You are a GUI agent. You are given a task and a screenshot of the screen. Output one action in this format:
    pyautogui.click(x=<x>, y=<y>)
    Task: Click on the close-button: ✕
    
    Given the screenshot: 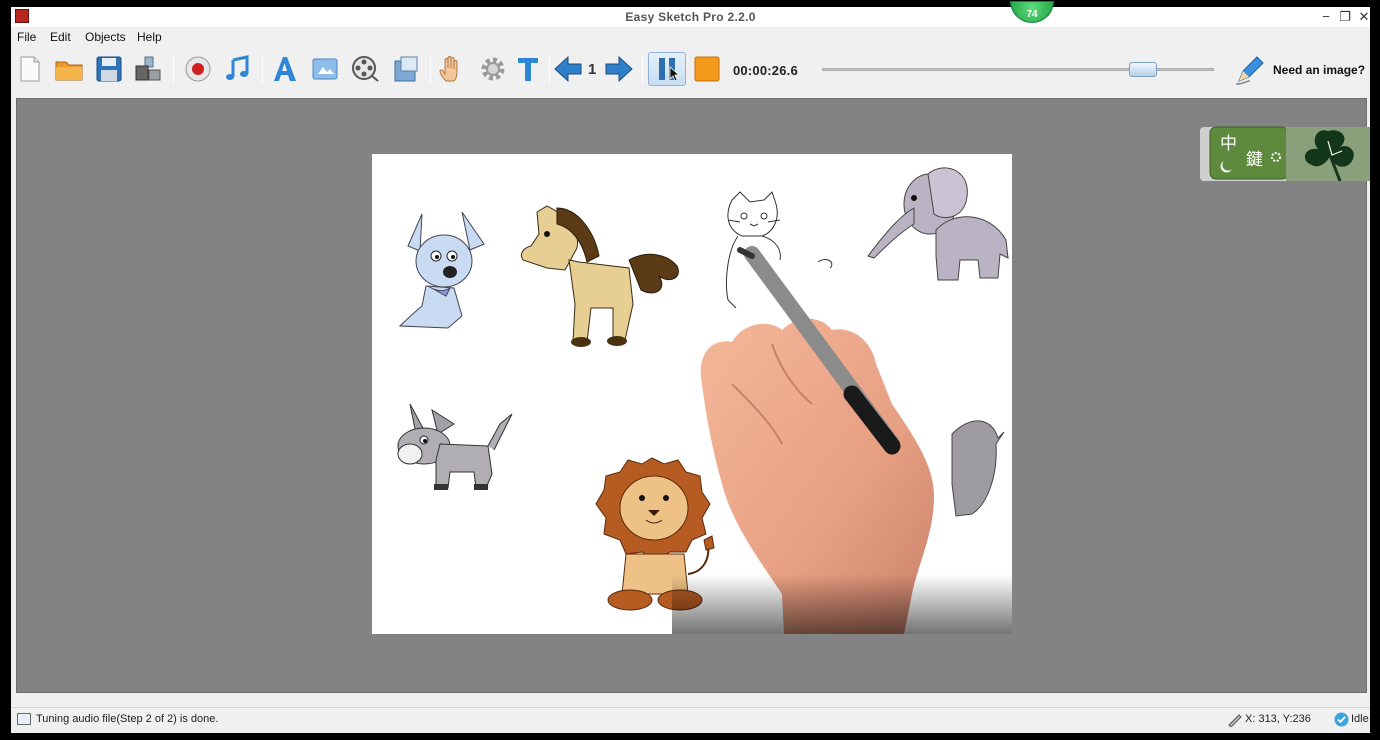 What is the action you would take?
    pyautogui.click(x=1364, y=17)
    